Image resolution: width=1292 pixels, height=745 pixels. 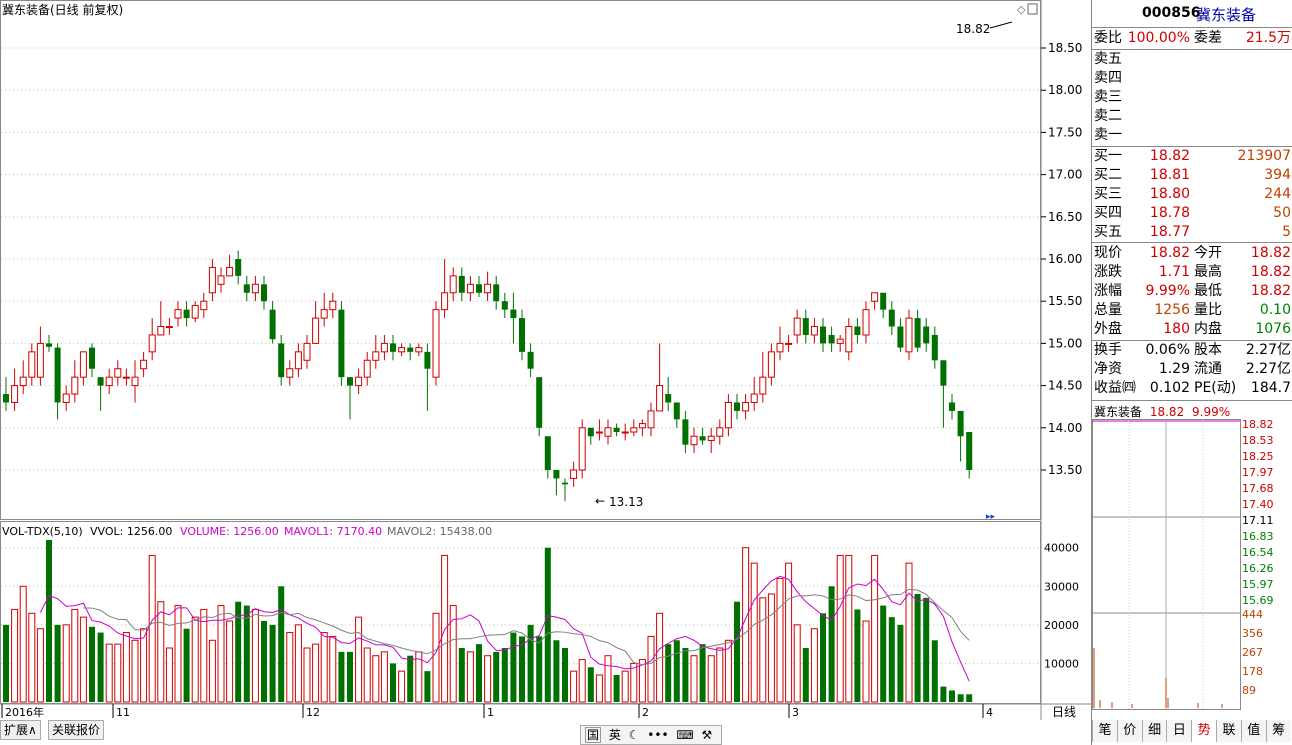 What do you see at coordinates (1032, 9) in the screenshot?
I see `maximize-icon` at bounding box center [1032, 9].